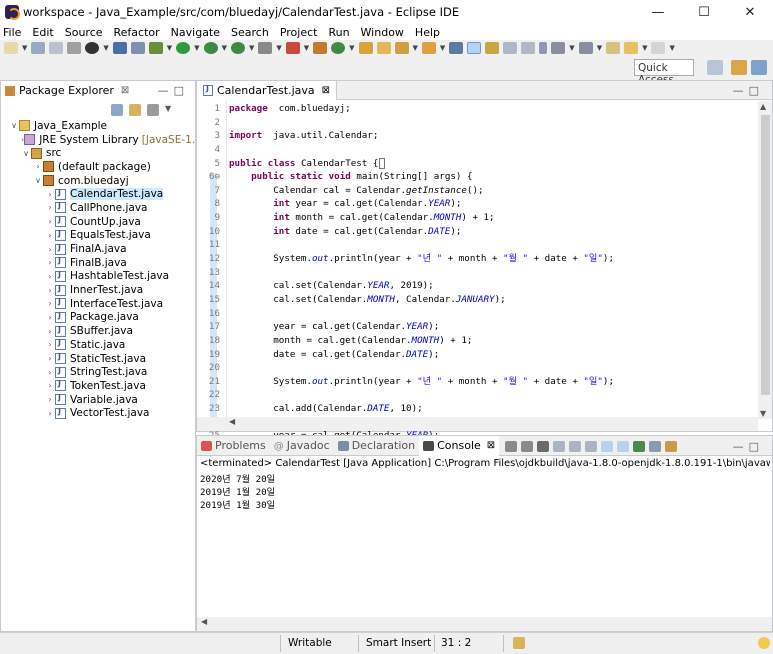 The image size is (773, 654). Describe the element at coordinates (474, 48) in the screenshot. I see `mark-occurrences-icon` at that location.